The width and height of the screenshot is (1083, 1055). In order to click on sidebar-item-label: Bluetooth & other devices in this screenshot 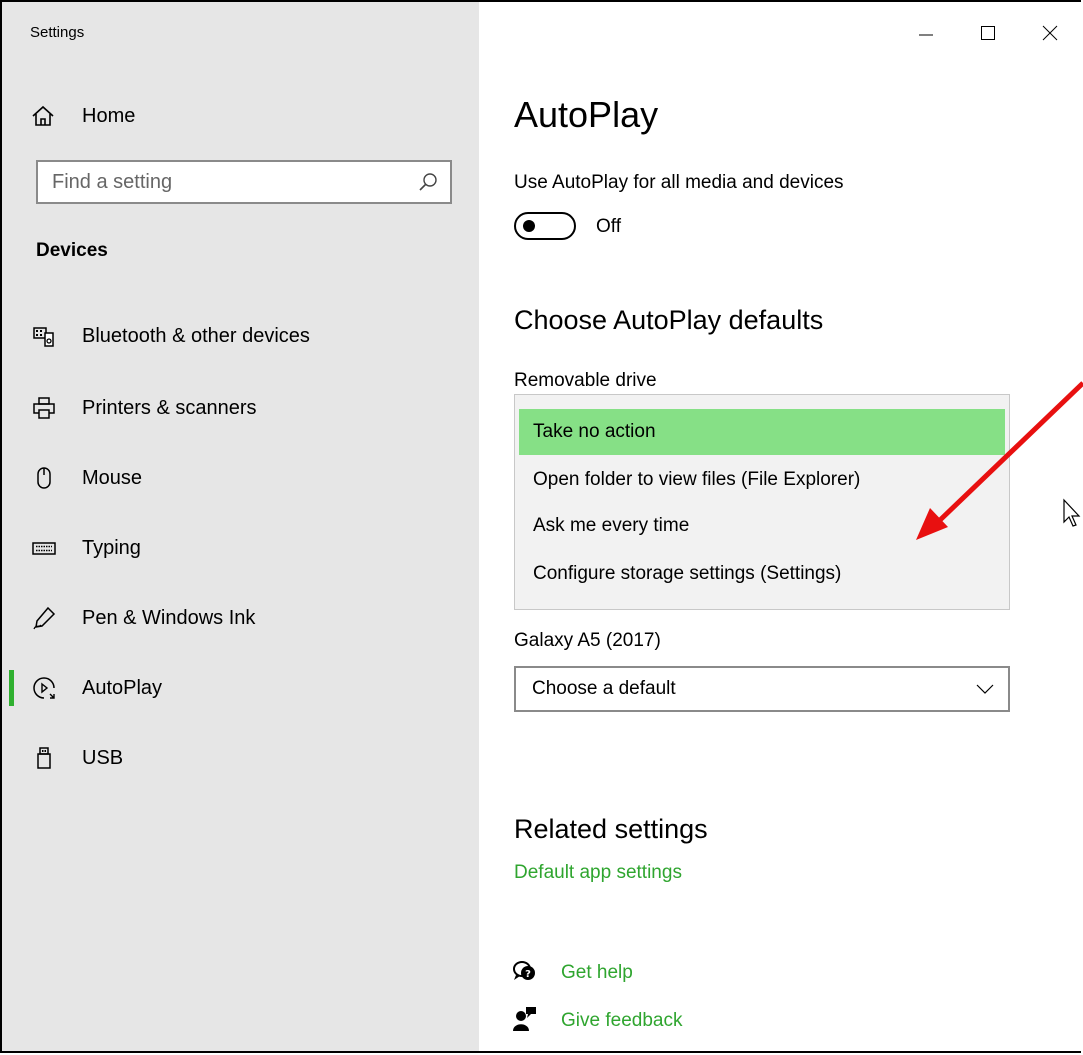, I will do `click(196, 335)`.